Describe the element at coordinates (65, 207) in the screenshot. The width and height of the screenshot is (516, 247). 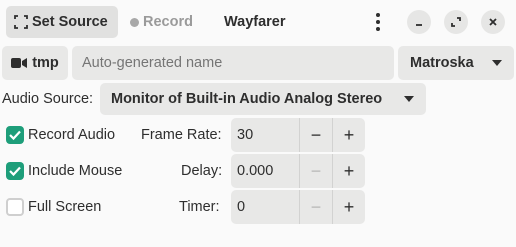
I see `full-screen-label: Full Screen` at that location.